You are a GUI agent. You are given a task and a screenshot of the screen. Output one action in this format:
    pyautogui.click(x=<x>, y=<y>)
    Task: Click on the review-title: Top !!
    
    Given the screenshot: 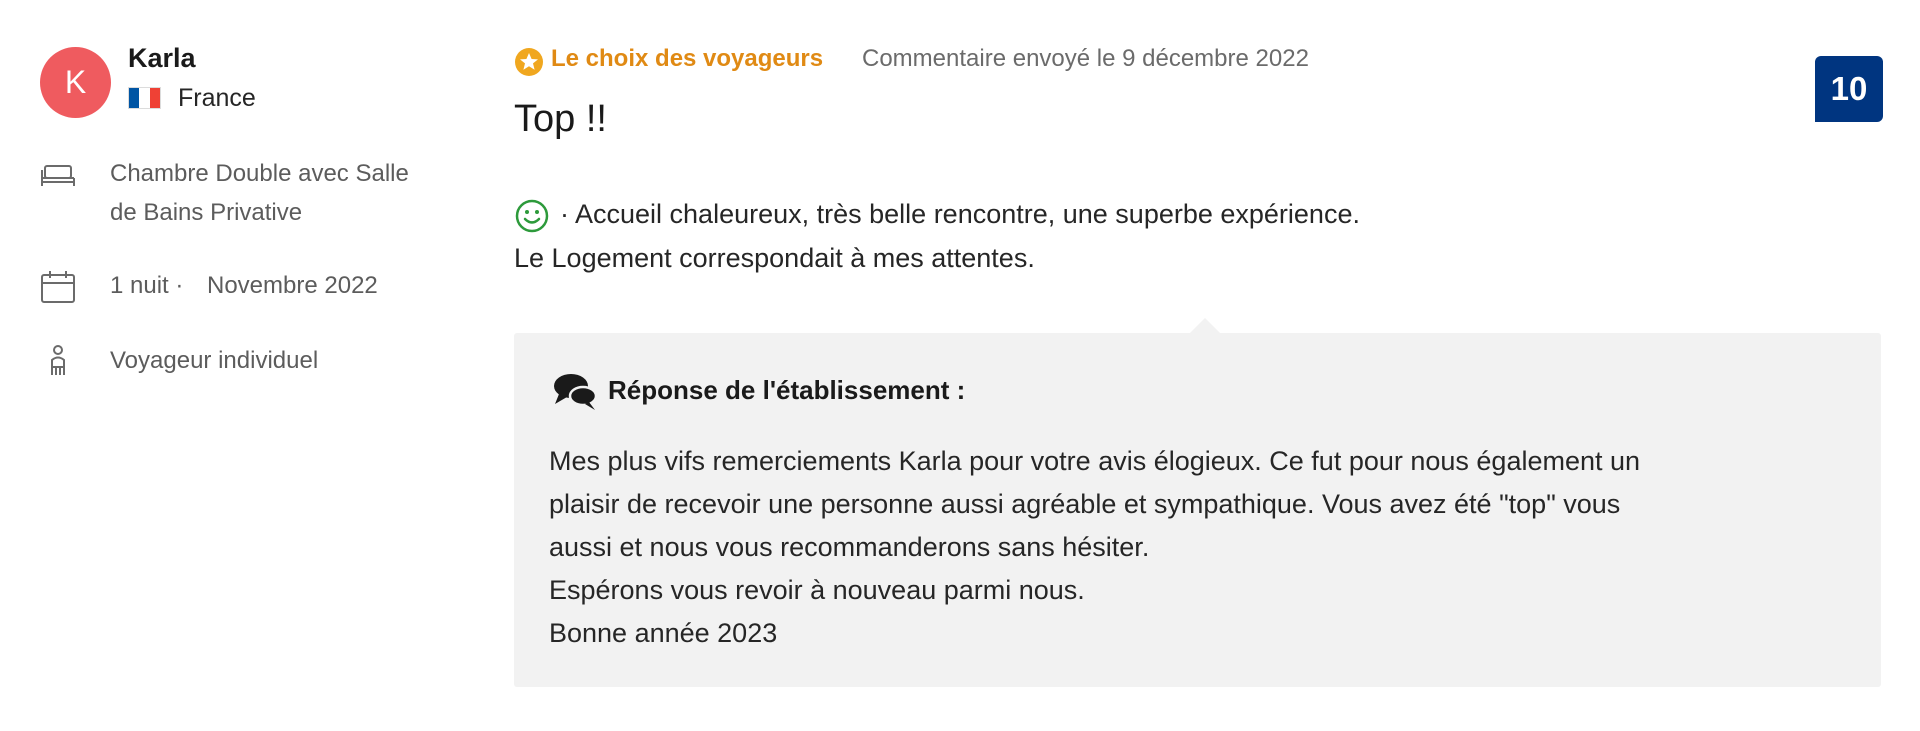 What is the action you would take?
    pyautogui.click(x=560, y=119)
    